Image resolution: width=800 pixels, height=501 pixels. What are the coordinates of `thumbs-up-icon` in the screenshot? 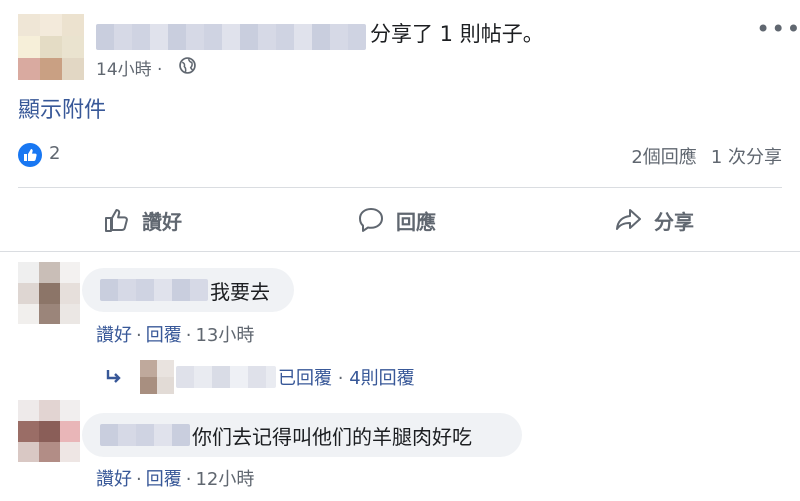 It's located at (116, 220).